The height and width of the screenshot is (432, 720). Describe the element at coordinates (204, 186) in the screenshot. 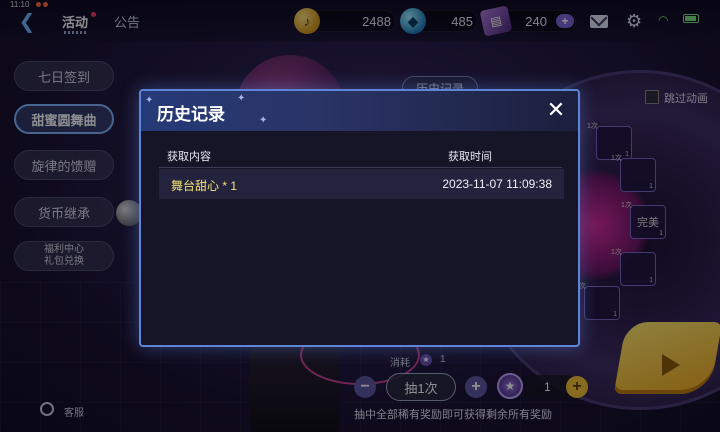

I see `reward-name: 舞台甜心 * 1` at that location.